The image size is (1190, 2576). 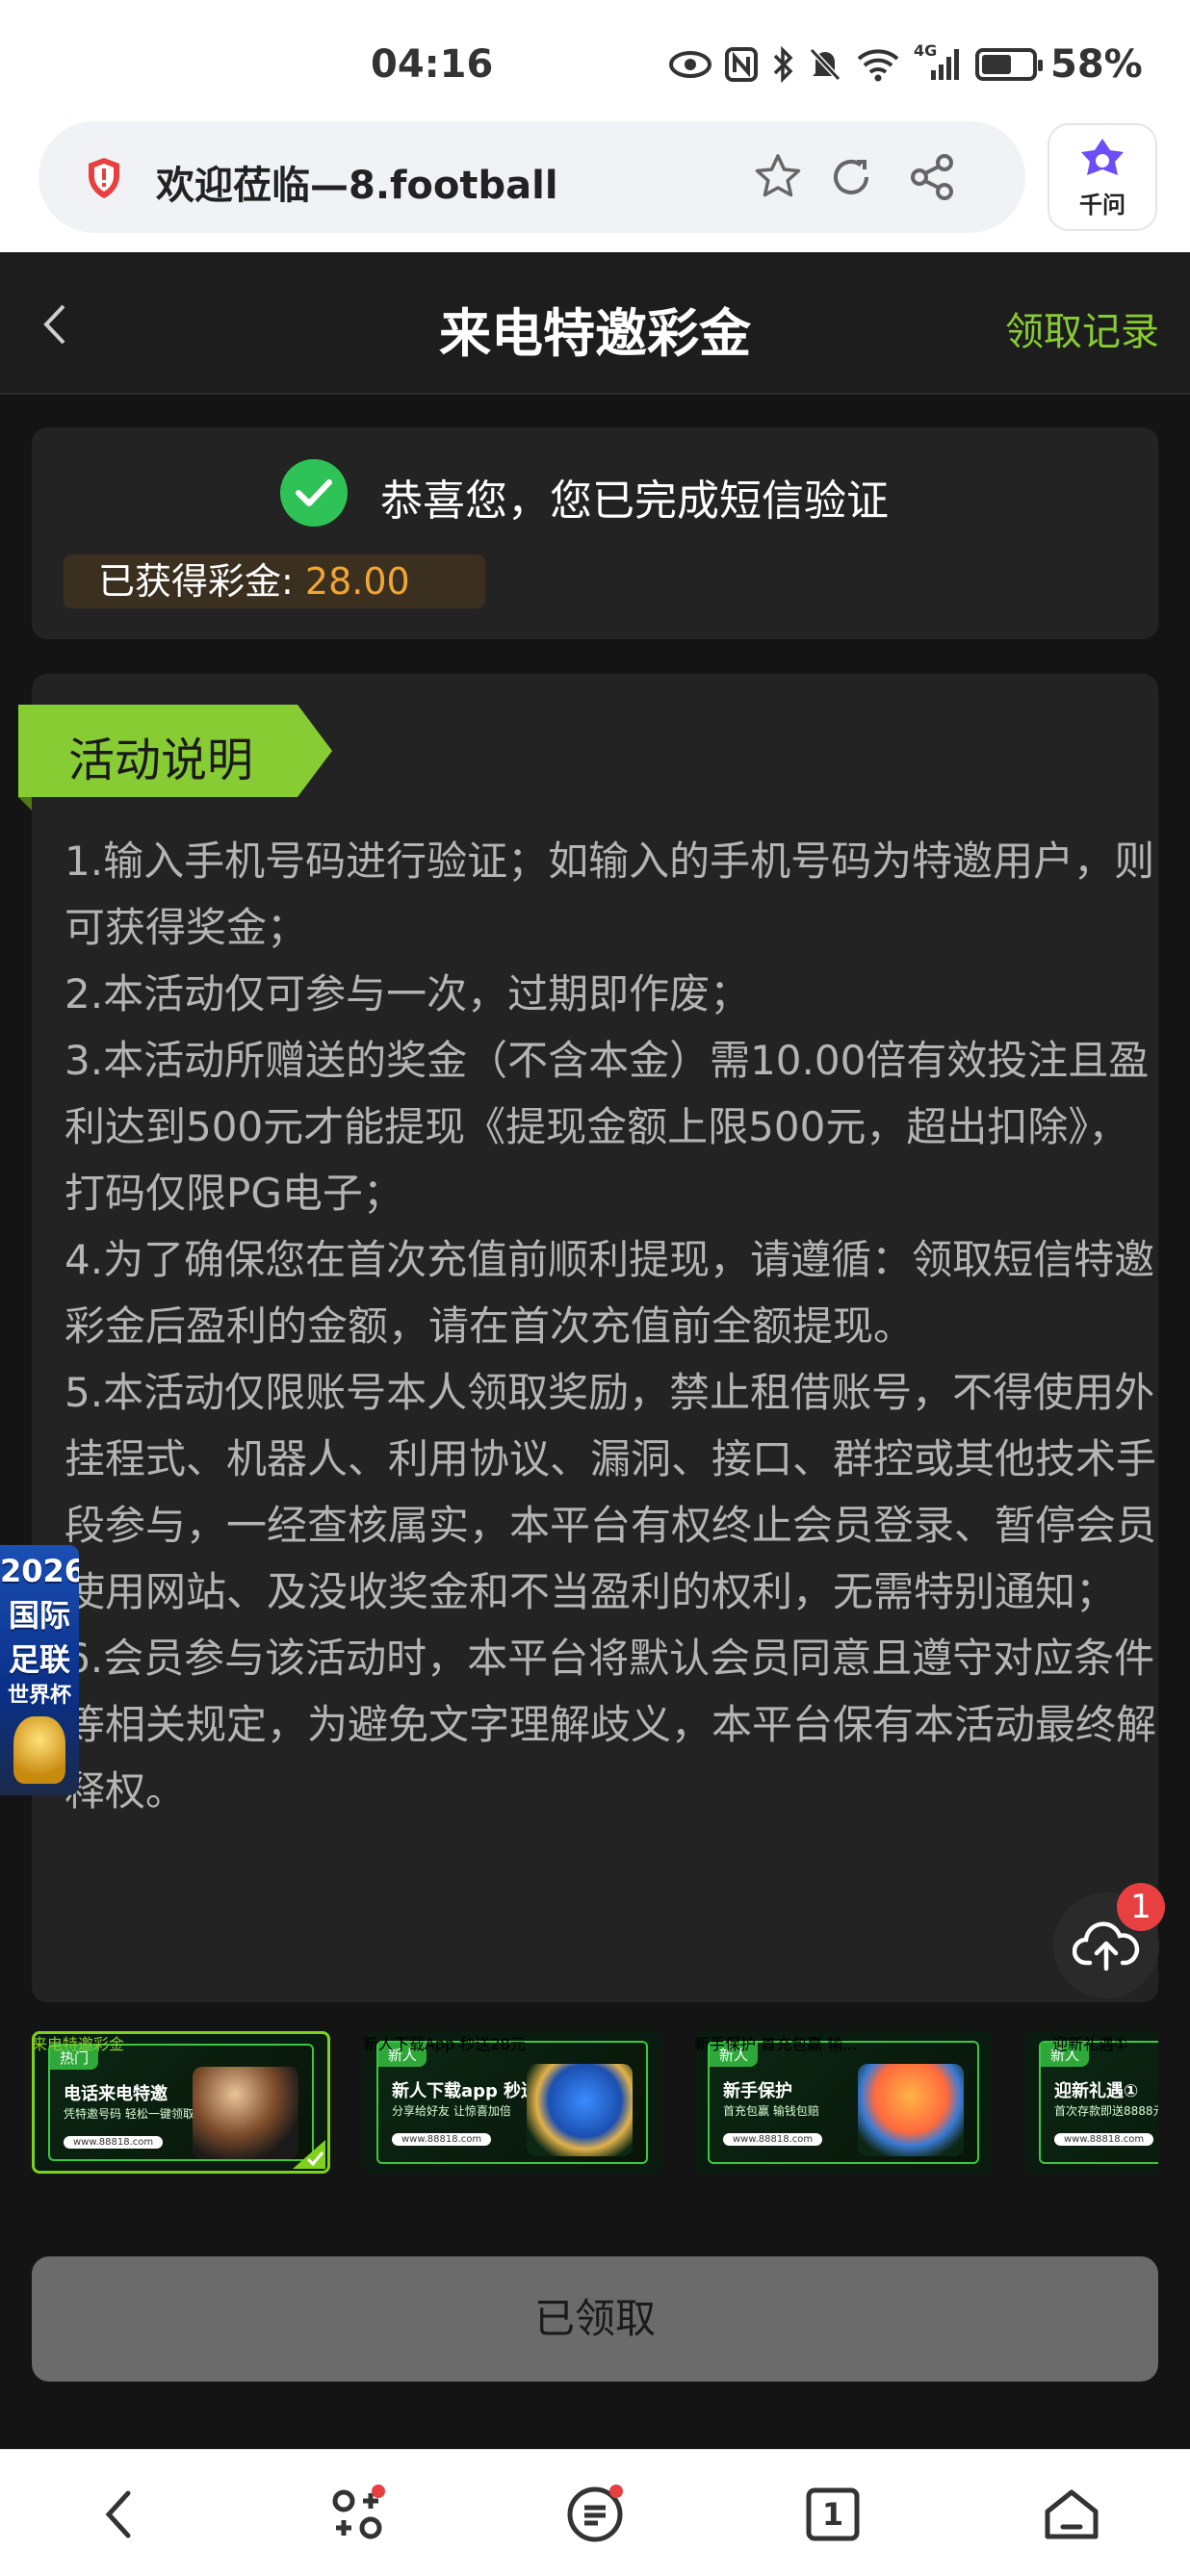 What do you see at coordinates (580, 2110) in the screenshot?
I see `phone-coins-image` at bounding box center [580, 2110].